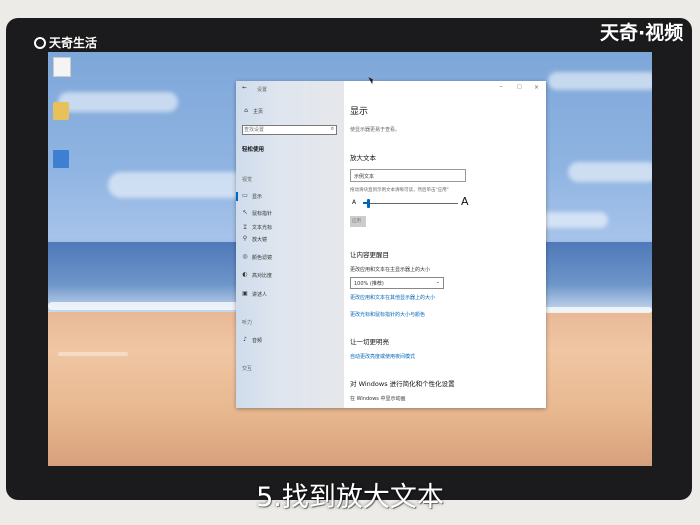 Image resolution: width=700 pixels, height=525 pixels. What do you see at coordinates (262, 90) in the screenshot?
I see `window-title: 设置` at bounding box center [262, 90].